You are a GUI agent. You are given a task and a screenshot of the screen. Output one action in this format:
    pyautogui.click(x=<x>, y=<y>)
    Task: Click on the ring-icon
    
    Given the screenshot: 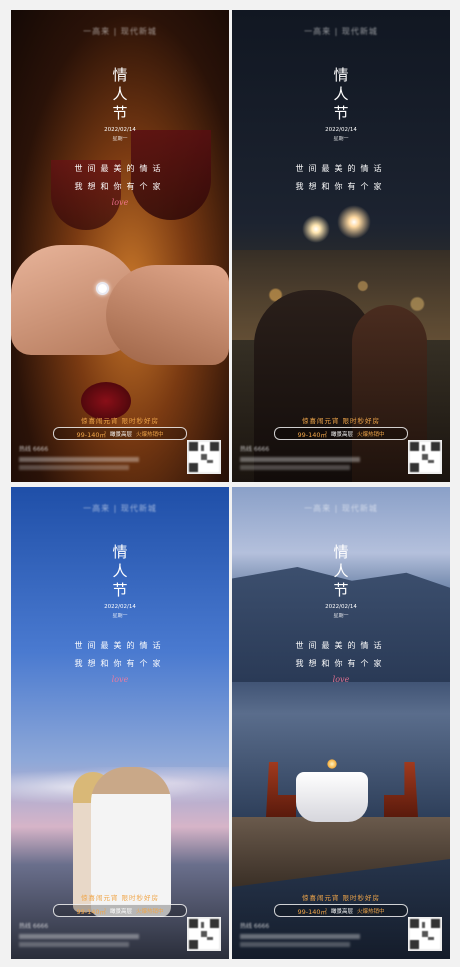 What is the action you would take?
    pyautogui.click(x=102, y=288)
    